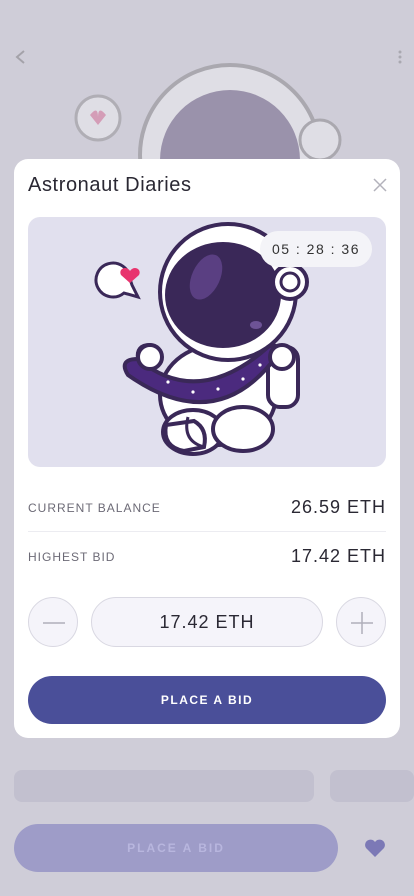 This screenshot has height=896, width=414. What do you see at coordinates (207, 556) in the screenshot?
I see `highest-bid-row: HIGHEST BID 17.42 ETH` at bounding box center [207, 556].